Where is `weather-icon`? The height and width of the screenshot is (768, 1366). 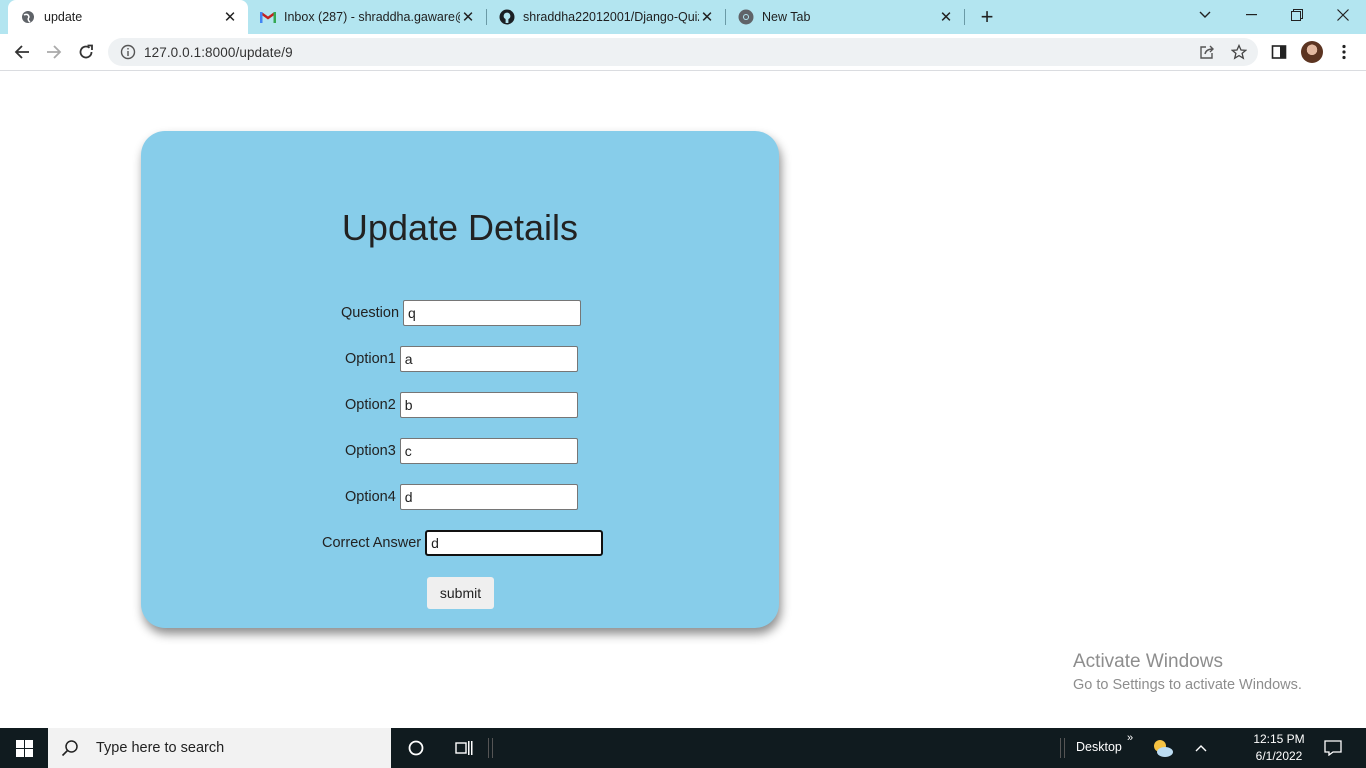 weather-icon is located at coordinates (1163, 748).